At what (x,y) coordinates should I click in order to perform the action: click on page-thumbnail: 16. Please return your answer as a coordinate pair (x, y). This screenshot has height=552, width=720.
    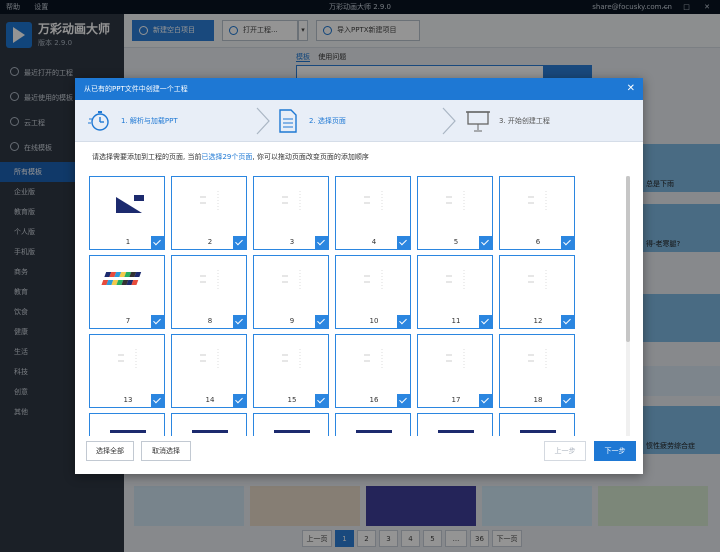
    Looking at the image, I should click on (373, 371).